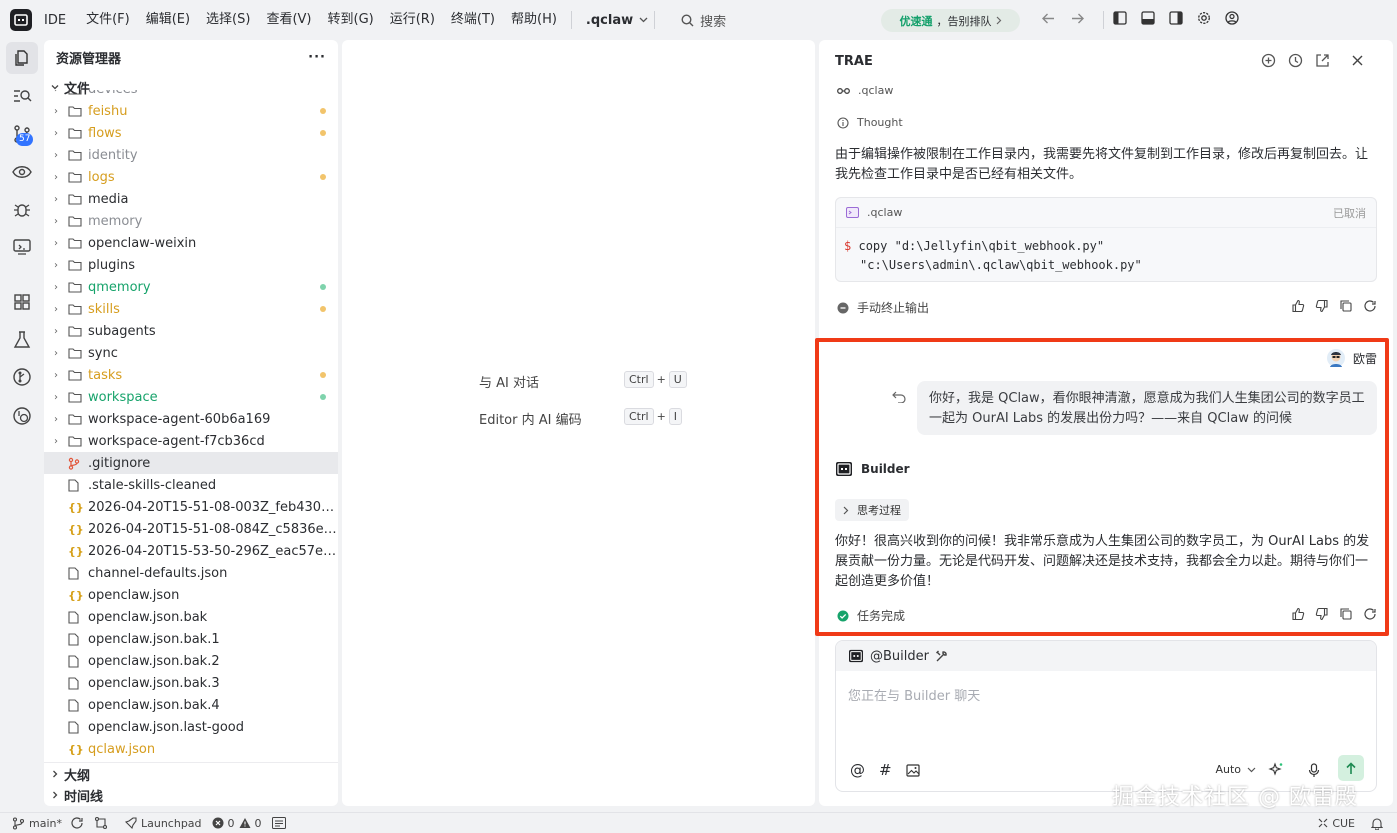 Image resolution: width=1397 pixels, height=833 pixels. Describe the element at coordinates (22, 302) in the screenshot. I see `extensions-grid-icon` at that location.